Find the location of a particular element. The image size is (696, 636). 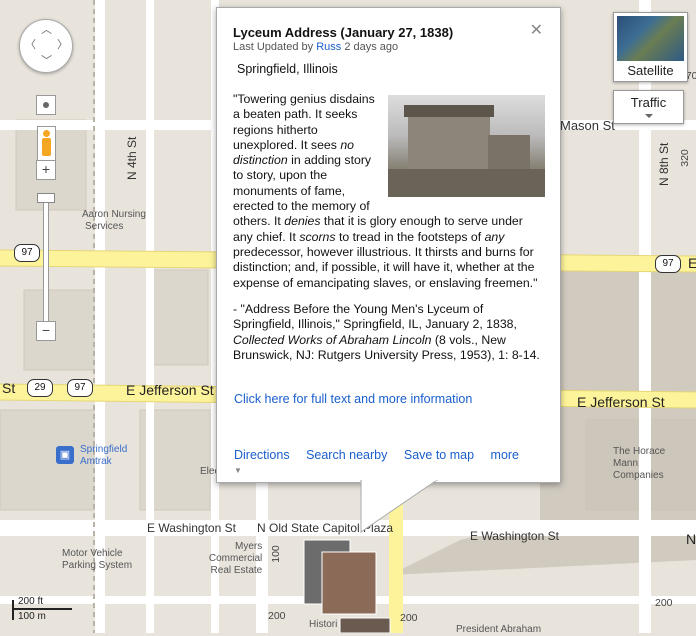

route-97-shield-mid: 97 is located at coordinates (80, 388).